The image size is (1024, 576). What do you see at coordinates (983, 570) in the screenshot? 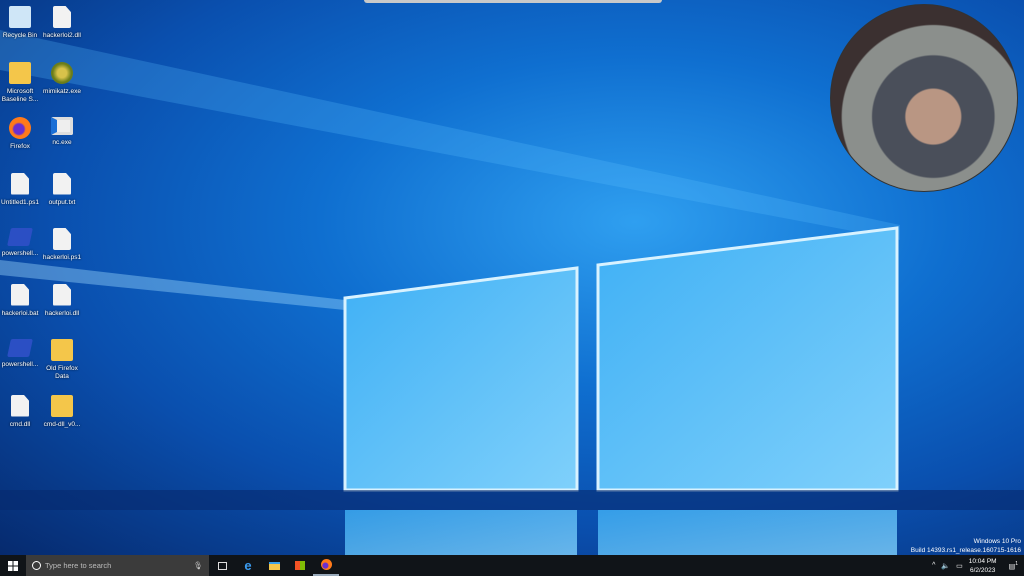
I see `clock-date: 6/2/2023` at bounding box center [983, 570].